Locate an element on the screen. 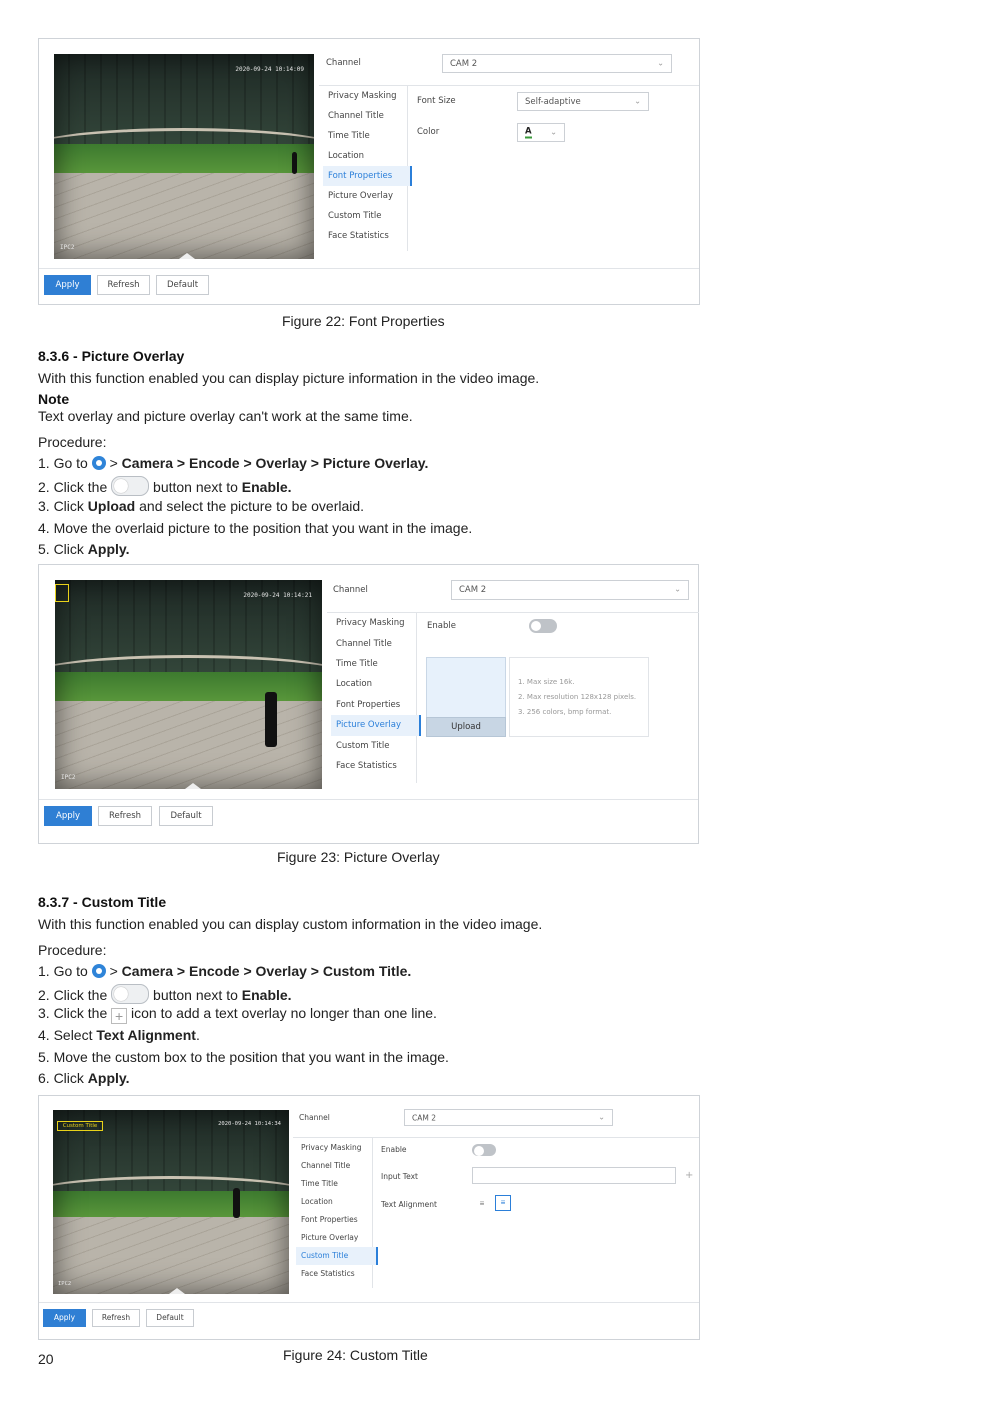 The image size is (993, 1404). step-text: button next to is located at coordinates (195, 487).